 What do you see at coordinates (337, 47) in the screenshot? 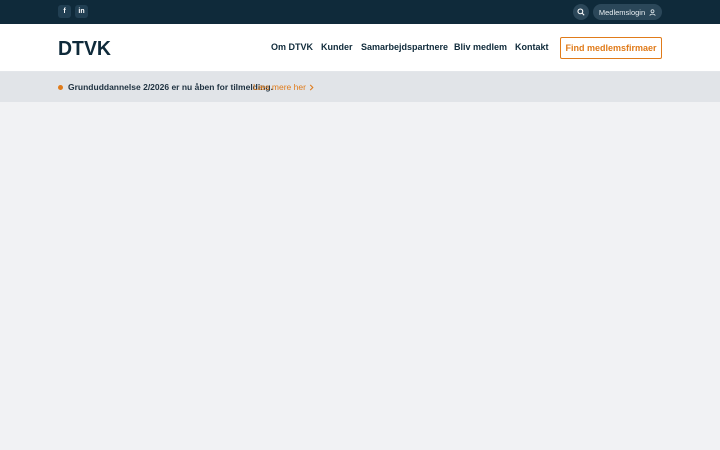
I see `nav-kunder: Kunder` at bounding box center [337, 47].